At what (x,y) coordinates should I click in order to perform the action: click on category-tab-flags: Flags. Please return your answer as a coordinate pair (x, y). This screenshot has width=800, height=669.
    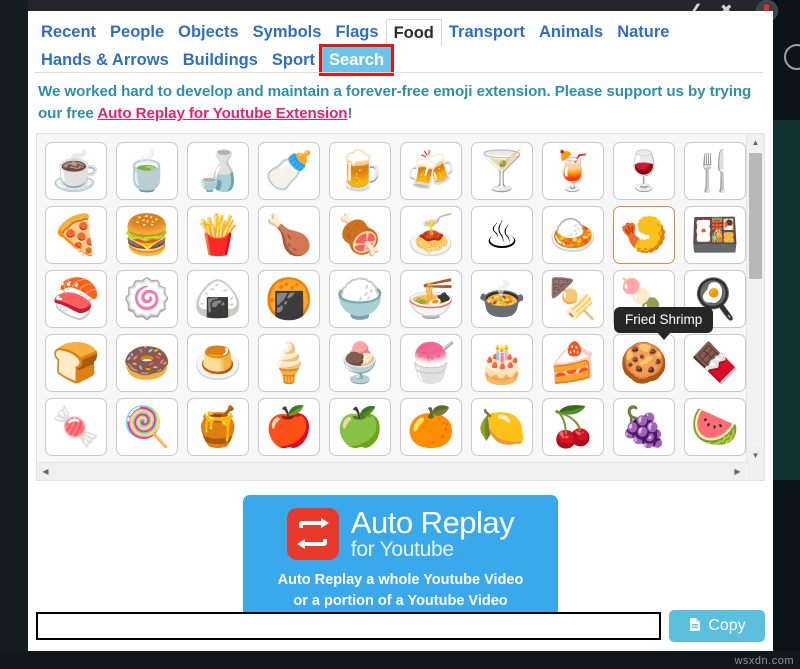
    Looking at the image, I should click on (356, 32).